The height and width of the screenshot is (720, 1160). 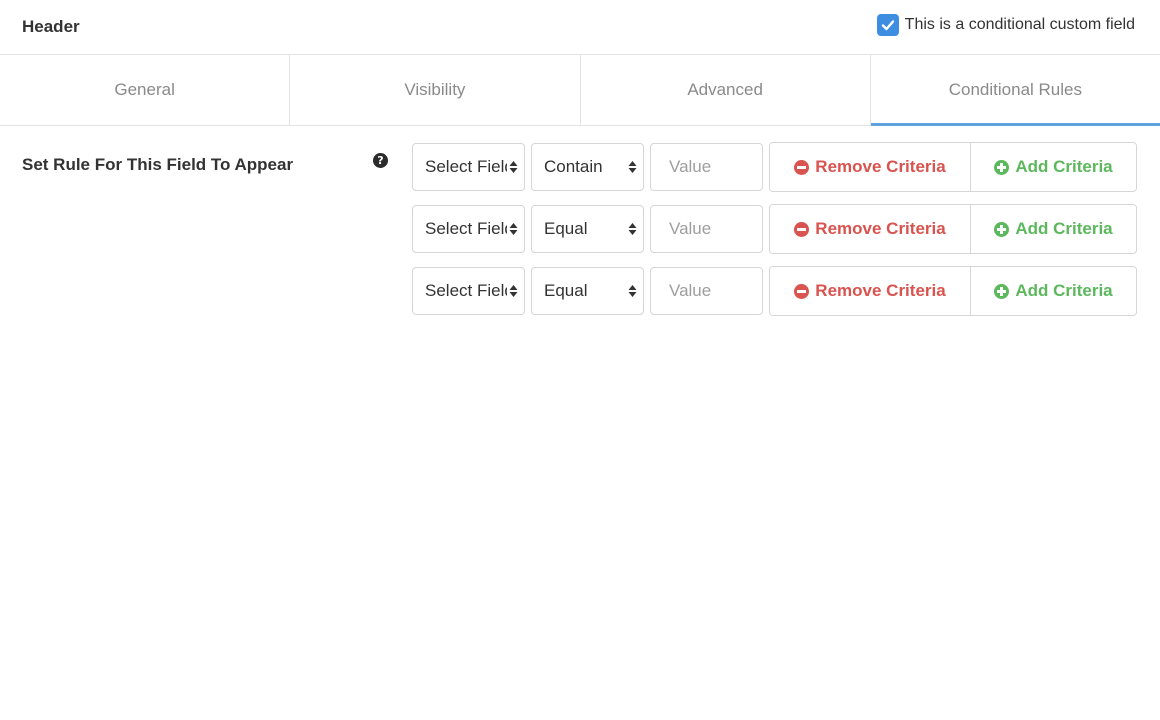 What do you see at coordinates (726, 90) in the screenshot?
I see `tab-advanced: Advanced` at bounding box center [726, 90].